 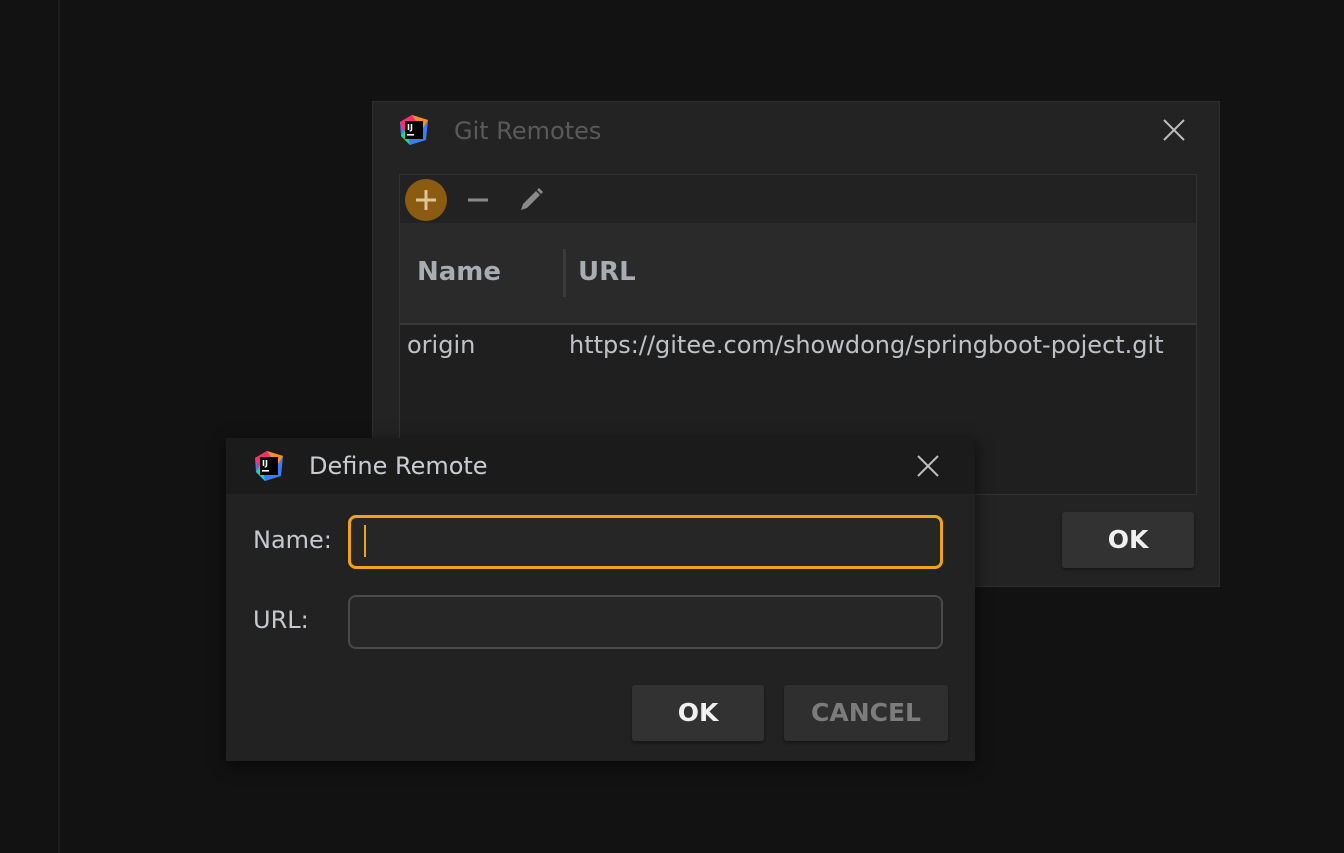 What do you see at coordinates (607, 272) in the screenshot?
I see `column-header-url: URL` at bounding box center [607, 272].